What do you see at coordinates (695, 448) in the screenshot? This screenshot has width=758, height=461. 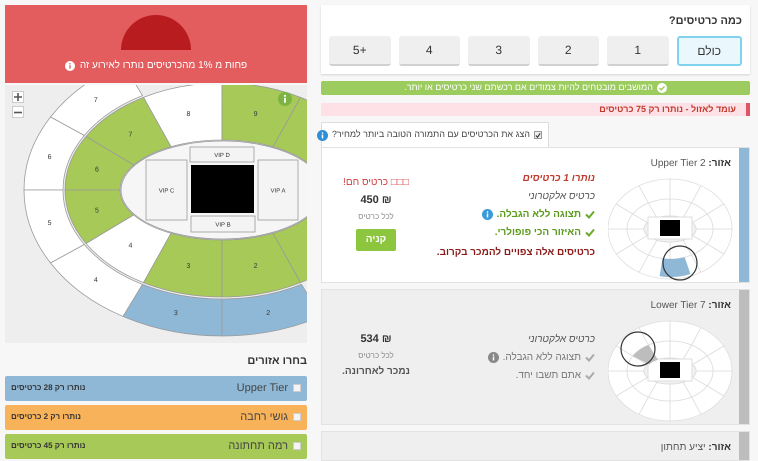 I see `zone-name: אזור: יציע תחתון` at bounding box center [695, 448].